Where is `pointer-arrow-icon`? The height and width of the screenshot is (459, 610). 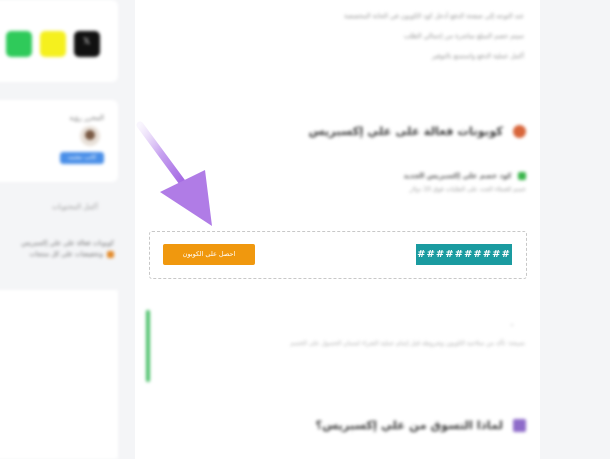 pointer-arrow-icon is located at coordinates (174, 173).